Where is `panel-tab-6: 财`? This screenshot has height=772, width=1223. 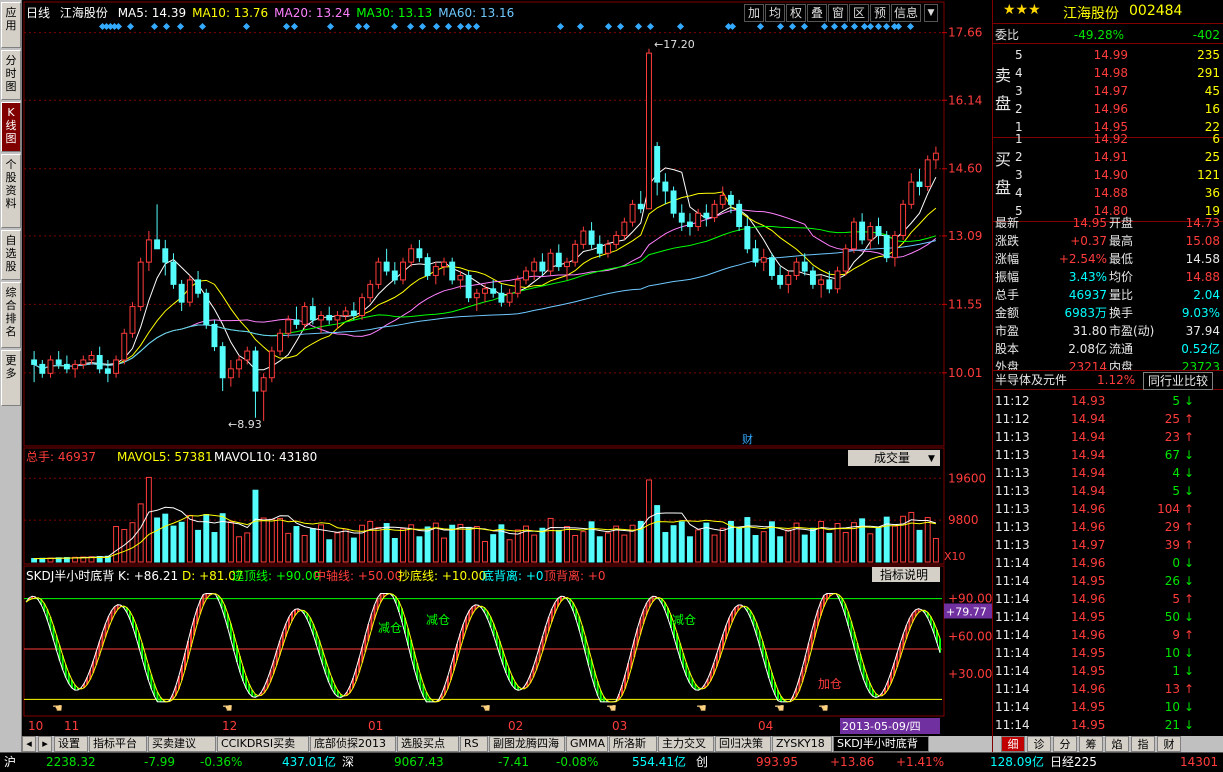
panel-tab-6: 财 is located at coordinates (1169, 744).